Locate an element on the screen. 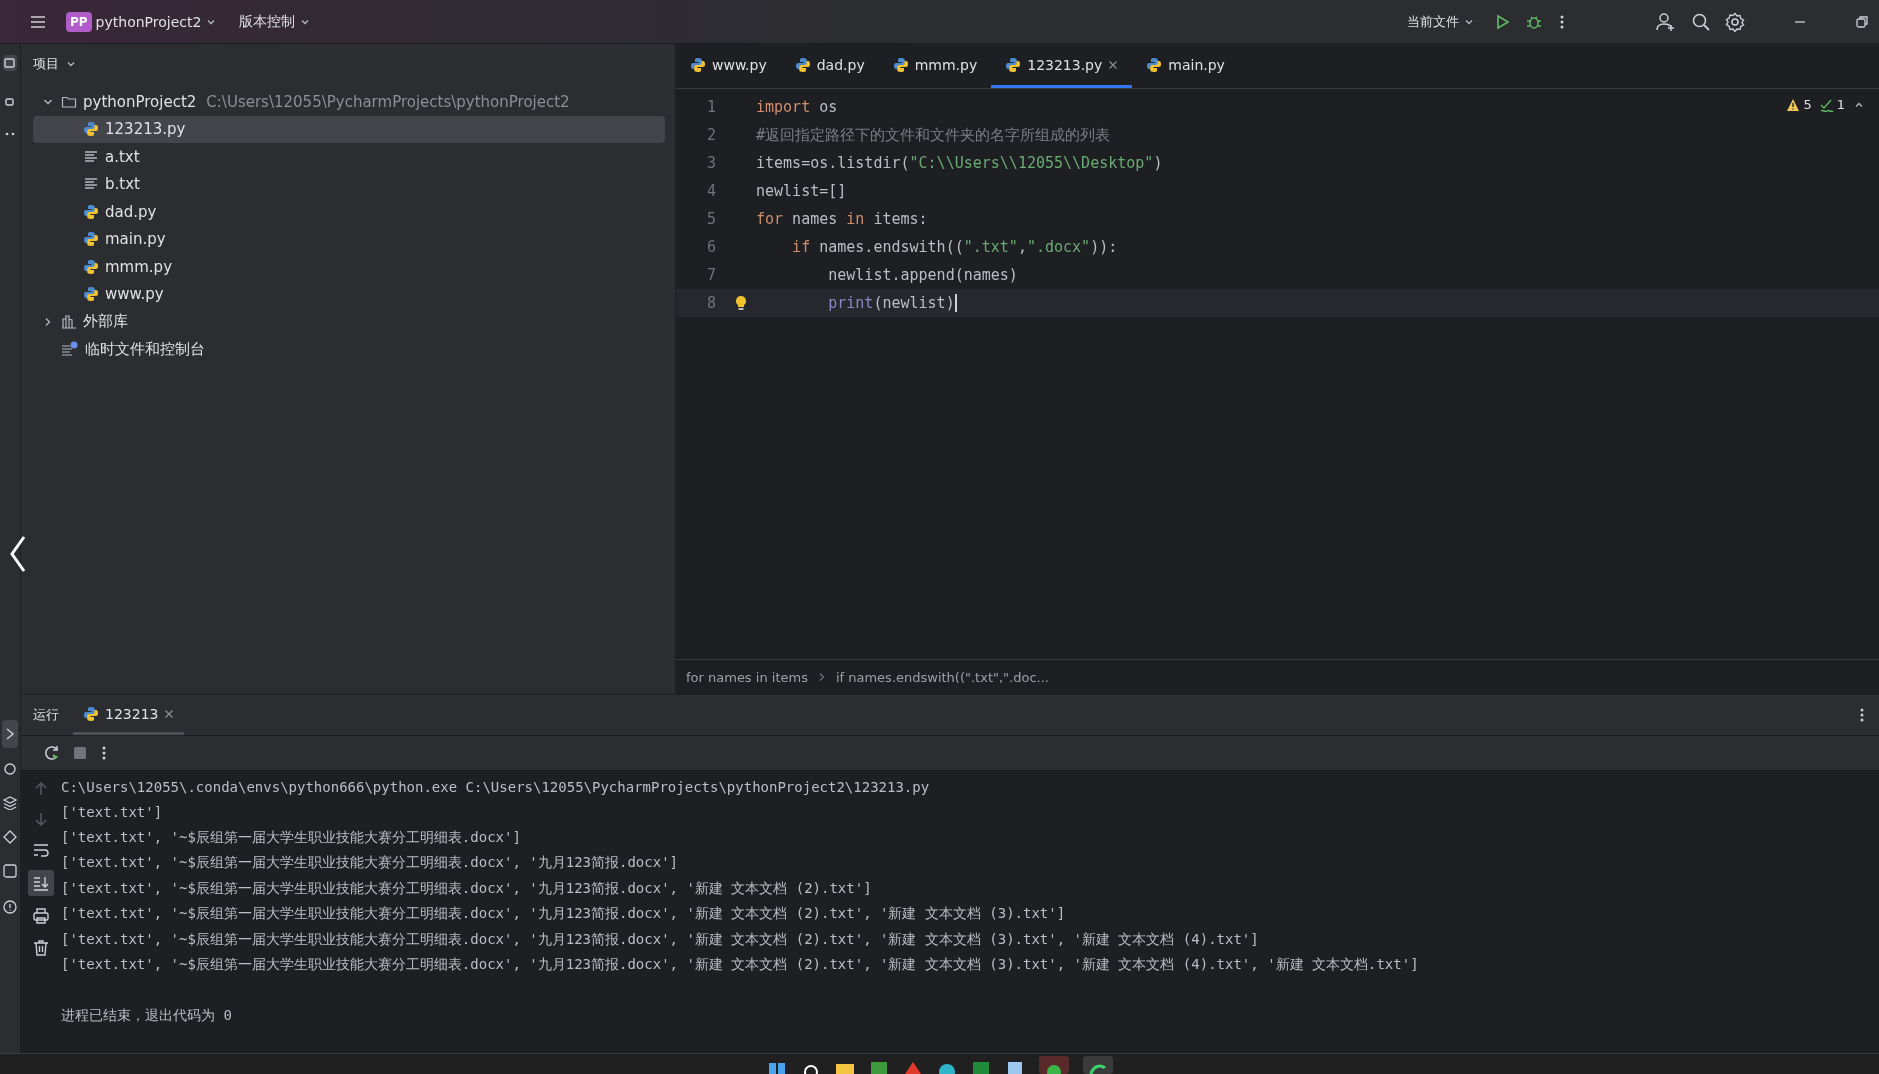  tree-item: pythonProject2 C:\Users\12055\PycharmProjects\pythonProject2 is located at coordinates (349, 102).